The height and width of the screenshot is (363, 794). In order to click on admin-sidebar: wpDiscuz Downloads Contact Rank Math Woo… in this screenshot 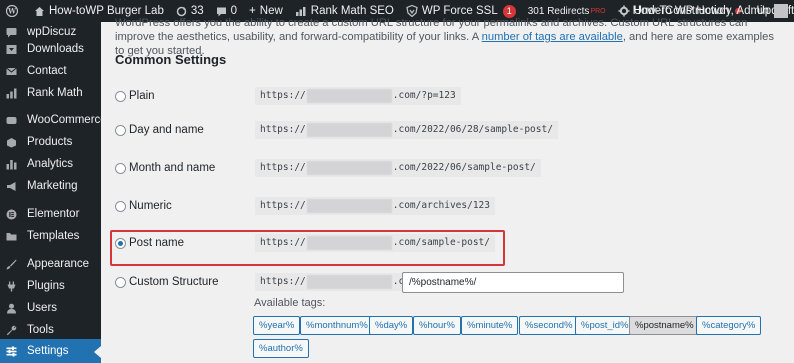, I will do `click(53, 192)`.